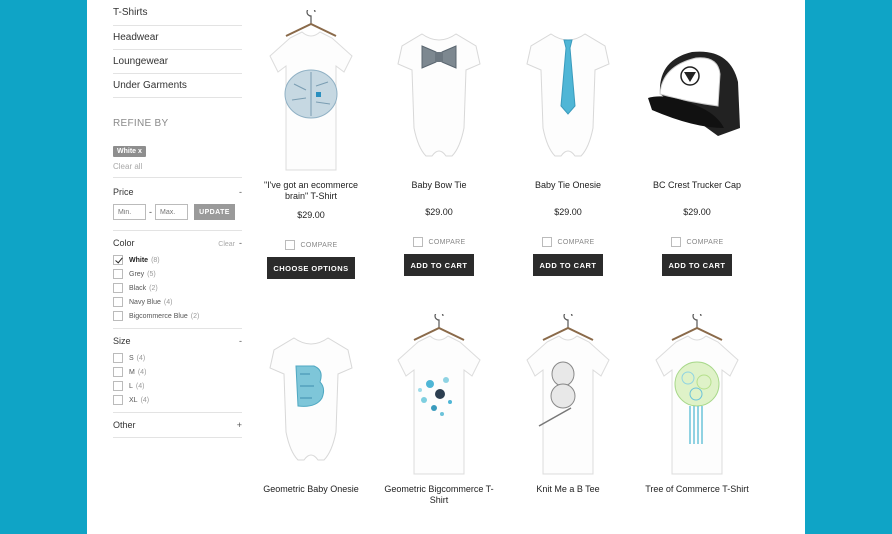 The height and width of the screenshot is (534, 892). What do you see at coordinates (177, 86) in the screenshot?
I see `category-under-garments: Under Garments` at bounding box center [177, 86].